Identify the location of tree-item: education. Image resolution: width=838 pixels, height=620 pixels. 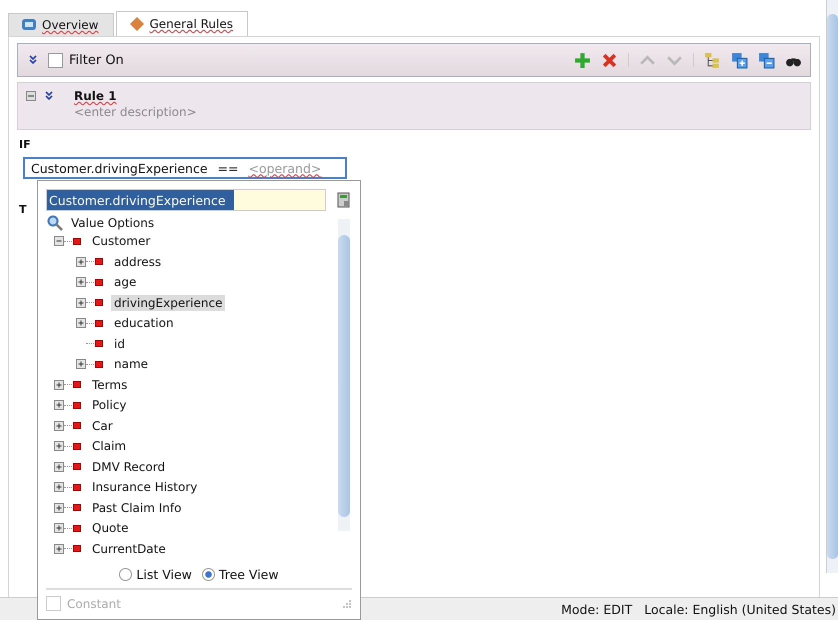
(144, 323).